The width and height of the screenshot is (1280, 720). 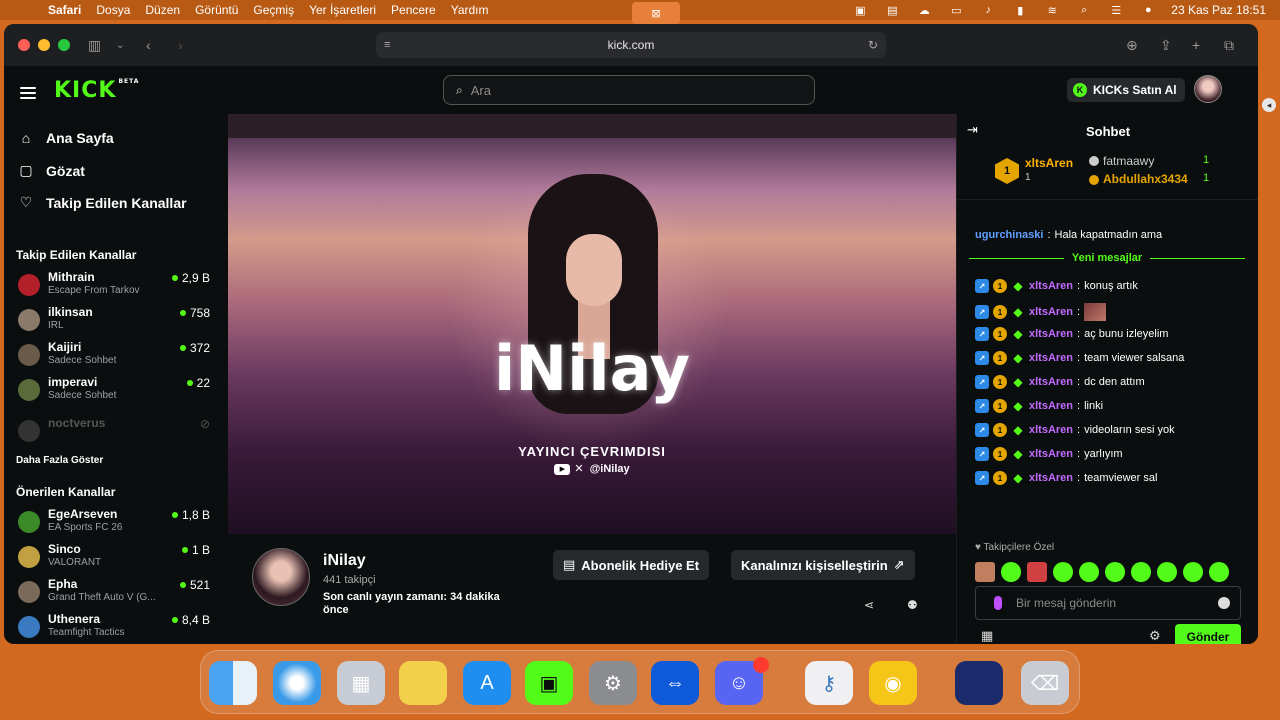 What do you see at coordinates (115, 391) in the screenshot?
I see `sidebar-channel-imperavi: imperavi Sadece Sohbet 22` at bounding box center [115, 391].